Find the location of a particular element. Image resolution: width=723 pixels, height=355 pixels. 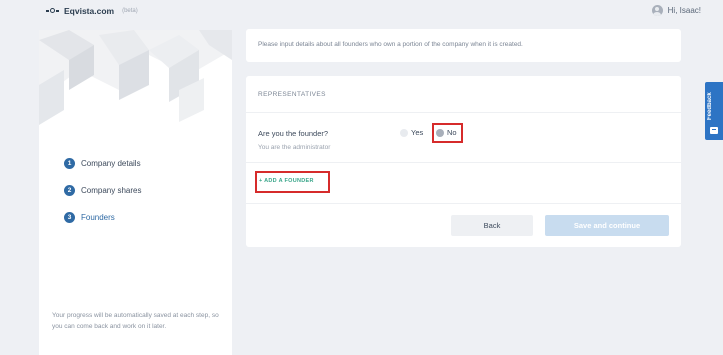

back-button: Back is located at coordinates (492, 225).